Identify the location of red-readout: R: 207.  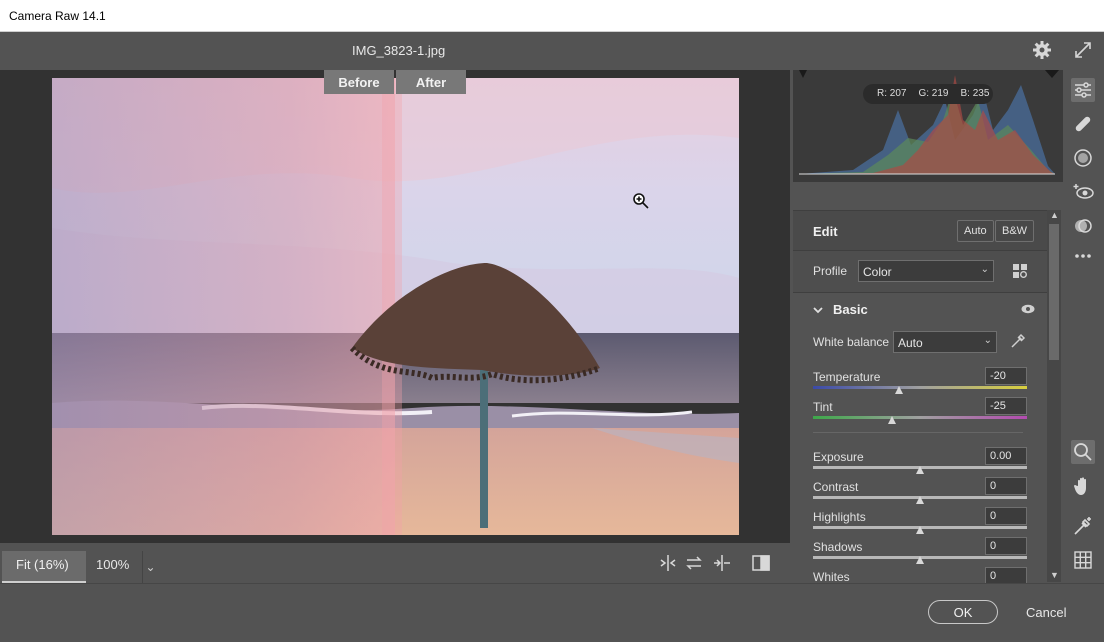
(892, 93).